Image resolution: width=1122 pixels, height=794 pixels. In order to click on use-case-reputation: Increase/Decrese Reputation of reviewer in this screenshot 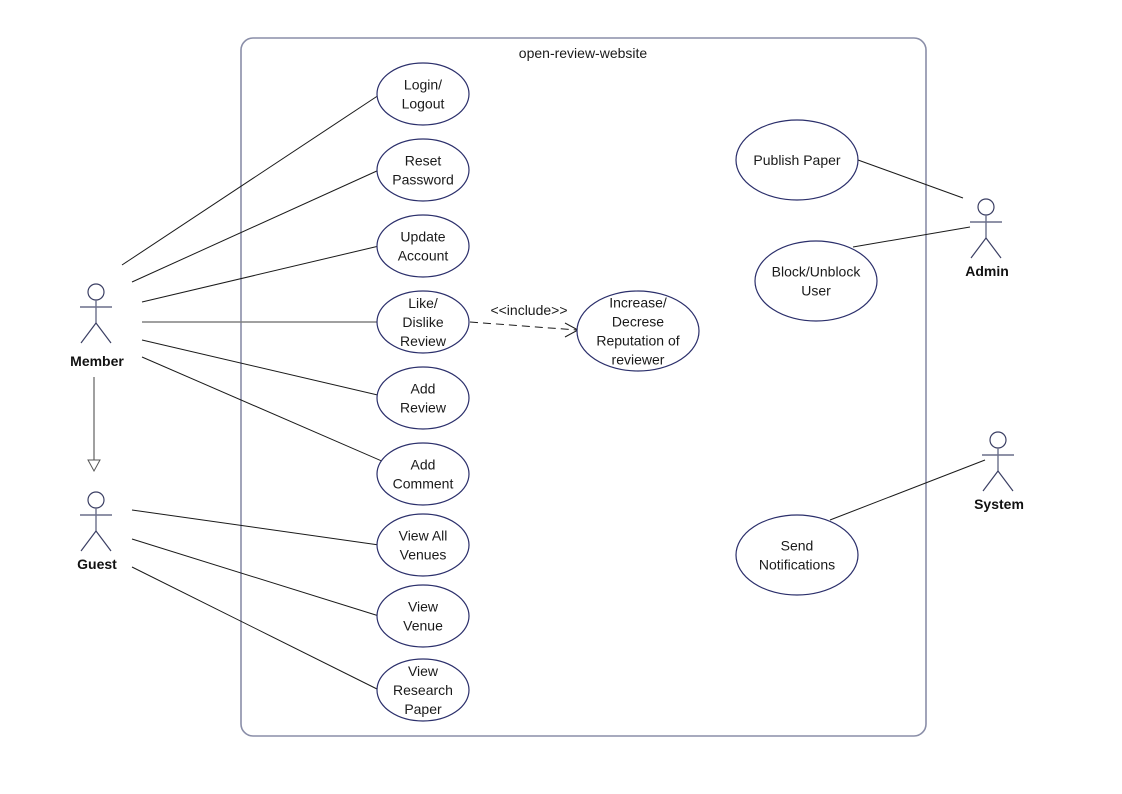, I will do `click(638, 331)`.